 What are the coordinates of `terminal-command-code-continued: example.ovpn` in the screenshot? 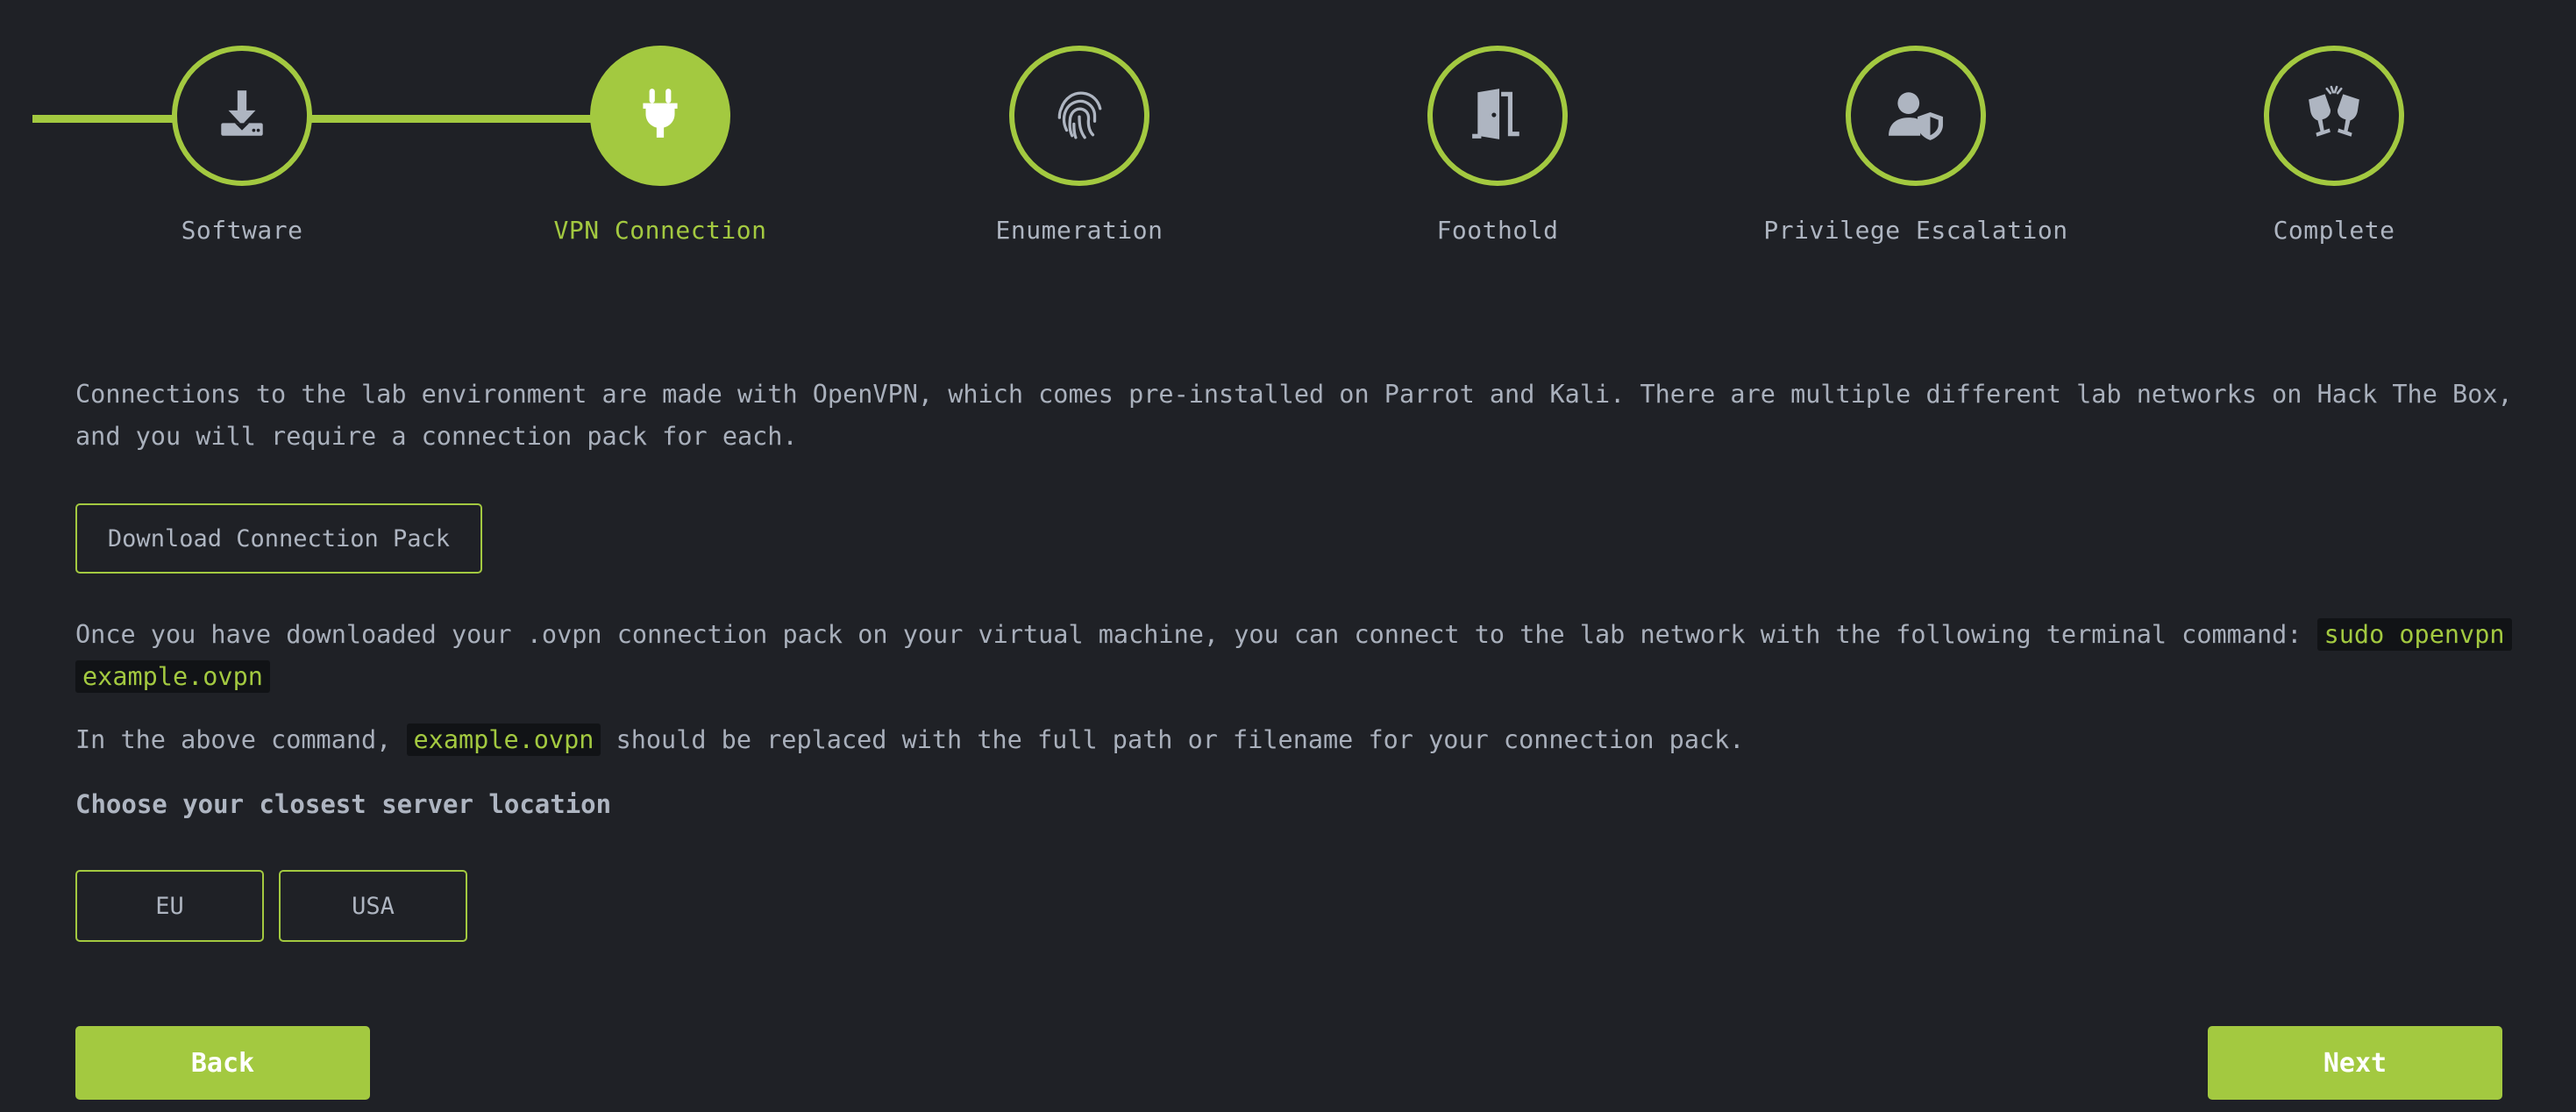 It's located at (172, 676).